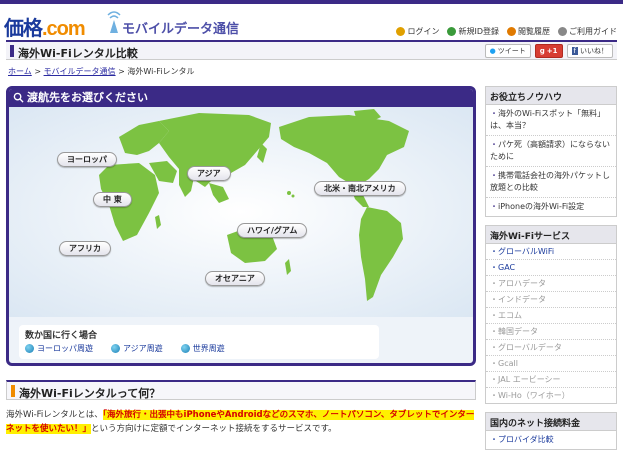  Describe the element at coordinates (423, 31) in the screenshot. I see `login-label: ログイン` at that location.